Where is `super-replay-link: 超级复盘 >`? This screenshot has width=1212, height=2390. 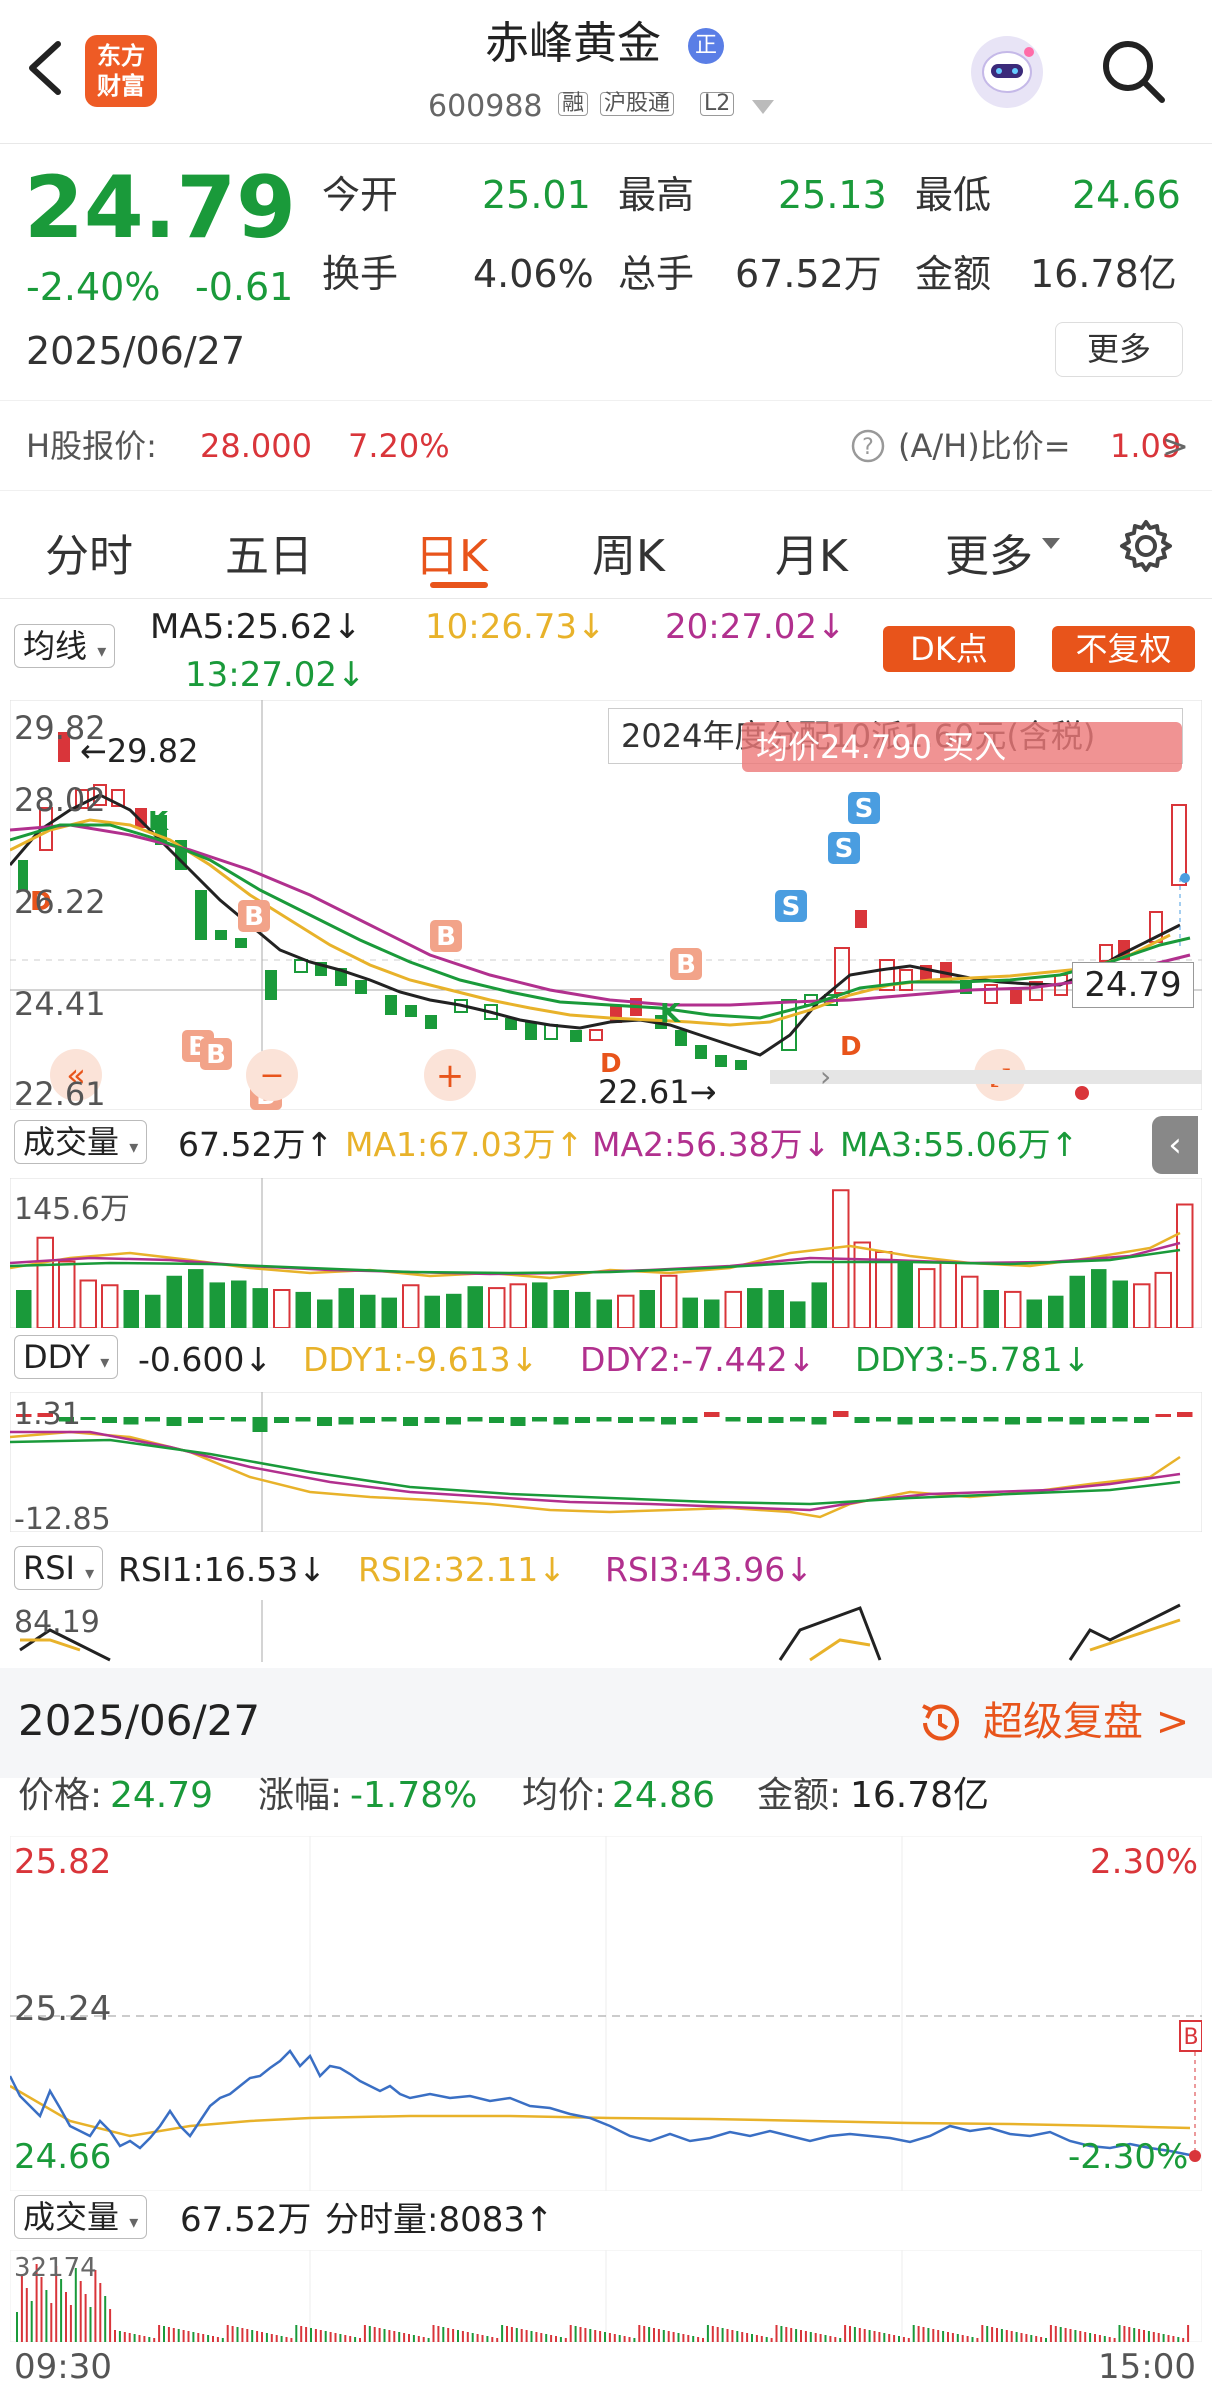
super-replay-link: 超级复盘 > is located at coordinates (1086, 1722).